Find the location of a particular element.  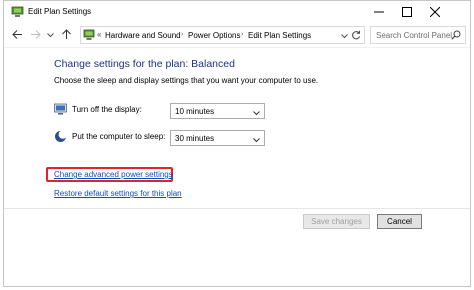

search-box: Search Control Panel is located at coordinates (418, 35).